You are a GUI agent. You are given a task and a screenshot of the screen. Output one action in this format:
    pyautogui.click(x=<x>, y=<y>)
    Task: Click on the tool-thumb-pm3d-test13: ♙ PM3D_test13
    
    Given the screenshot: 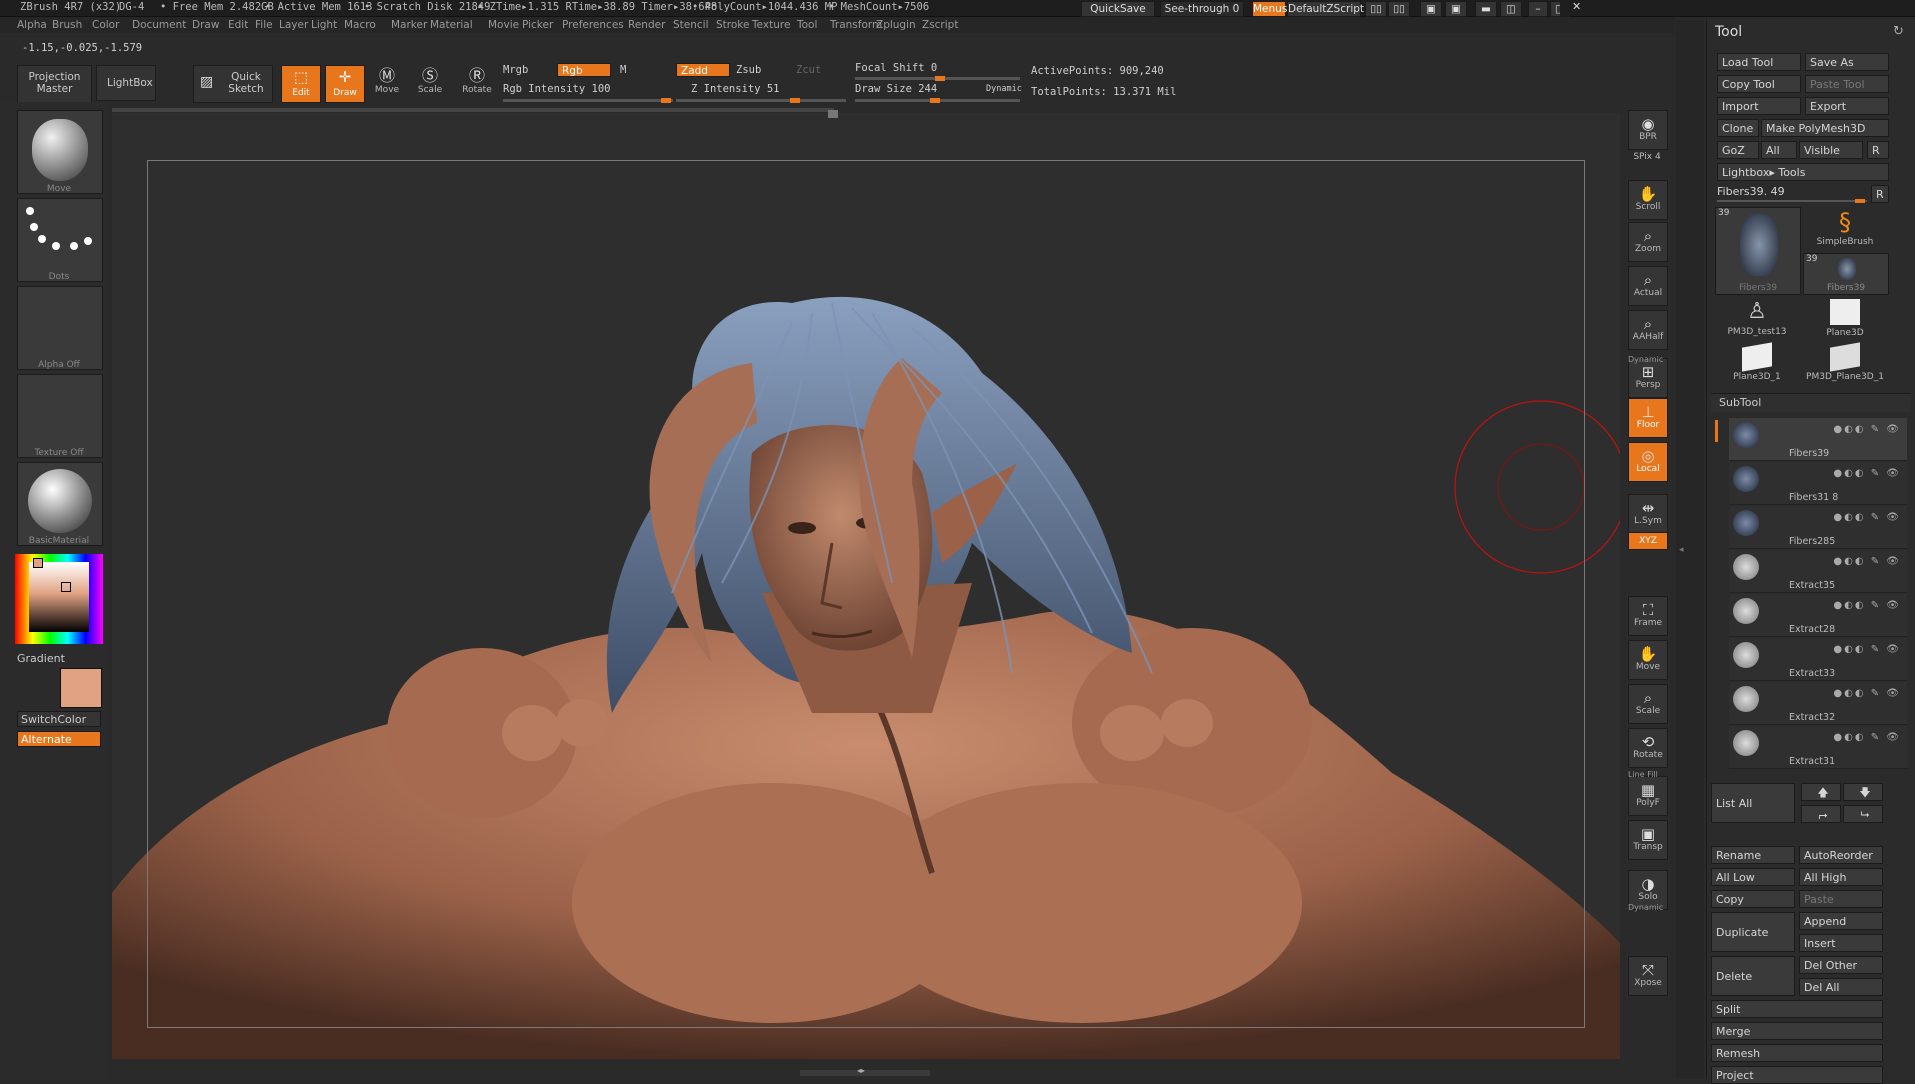 What is the action you would take?
    pyautogui.click(x=1757, y=321)
    